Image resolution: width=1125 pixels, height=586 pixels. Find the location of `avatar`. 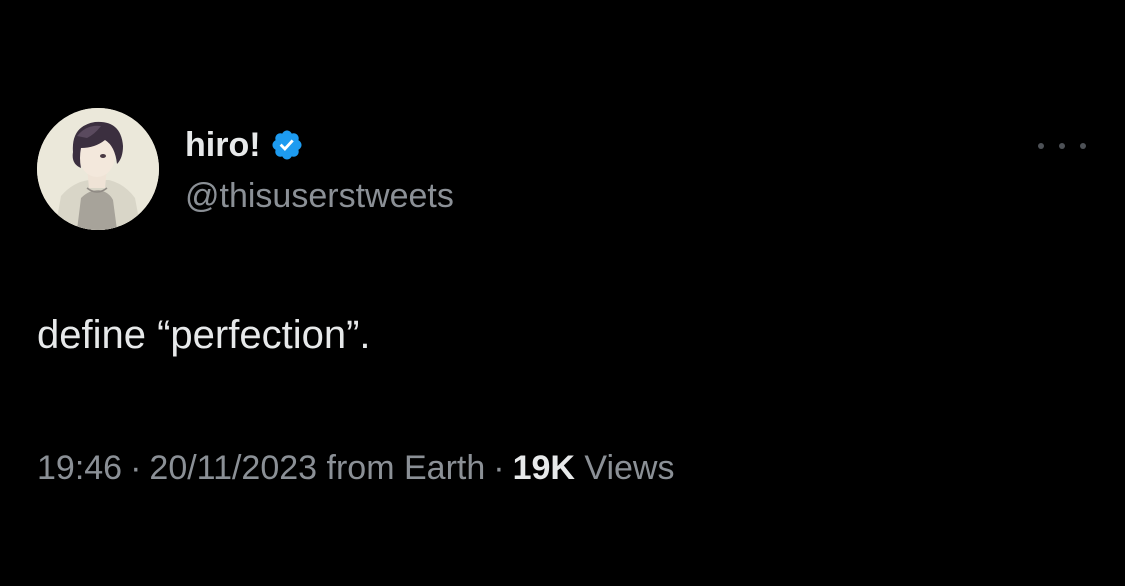

avatar is located at coordinates (98, 169).